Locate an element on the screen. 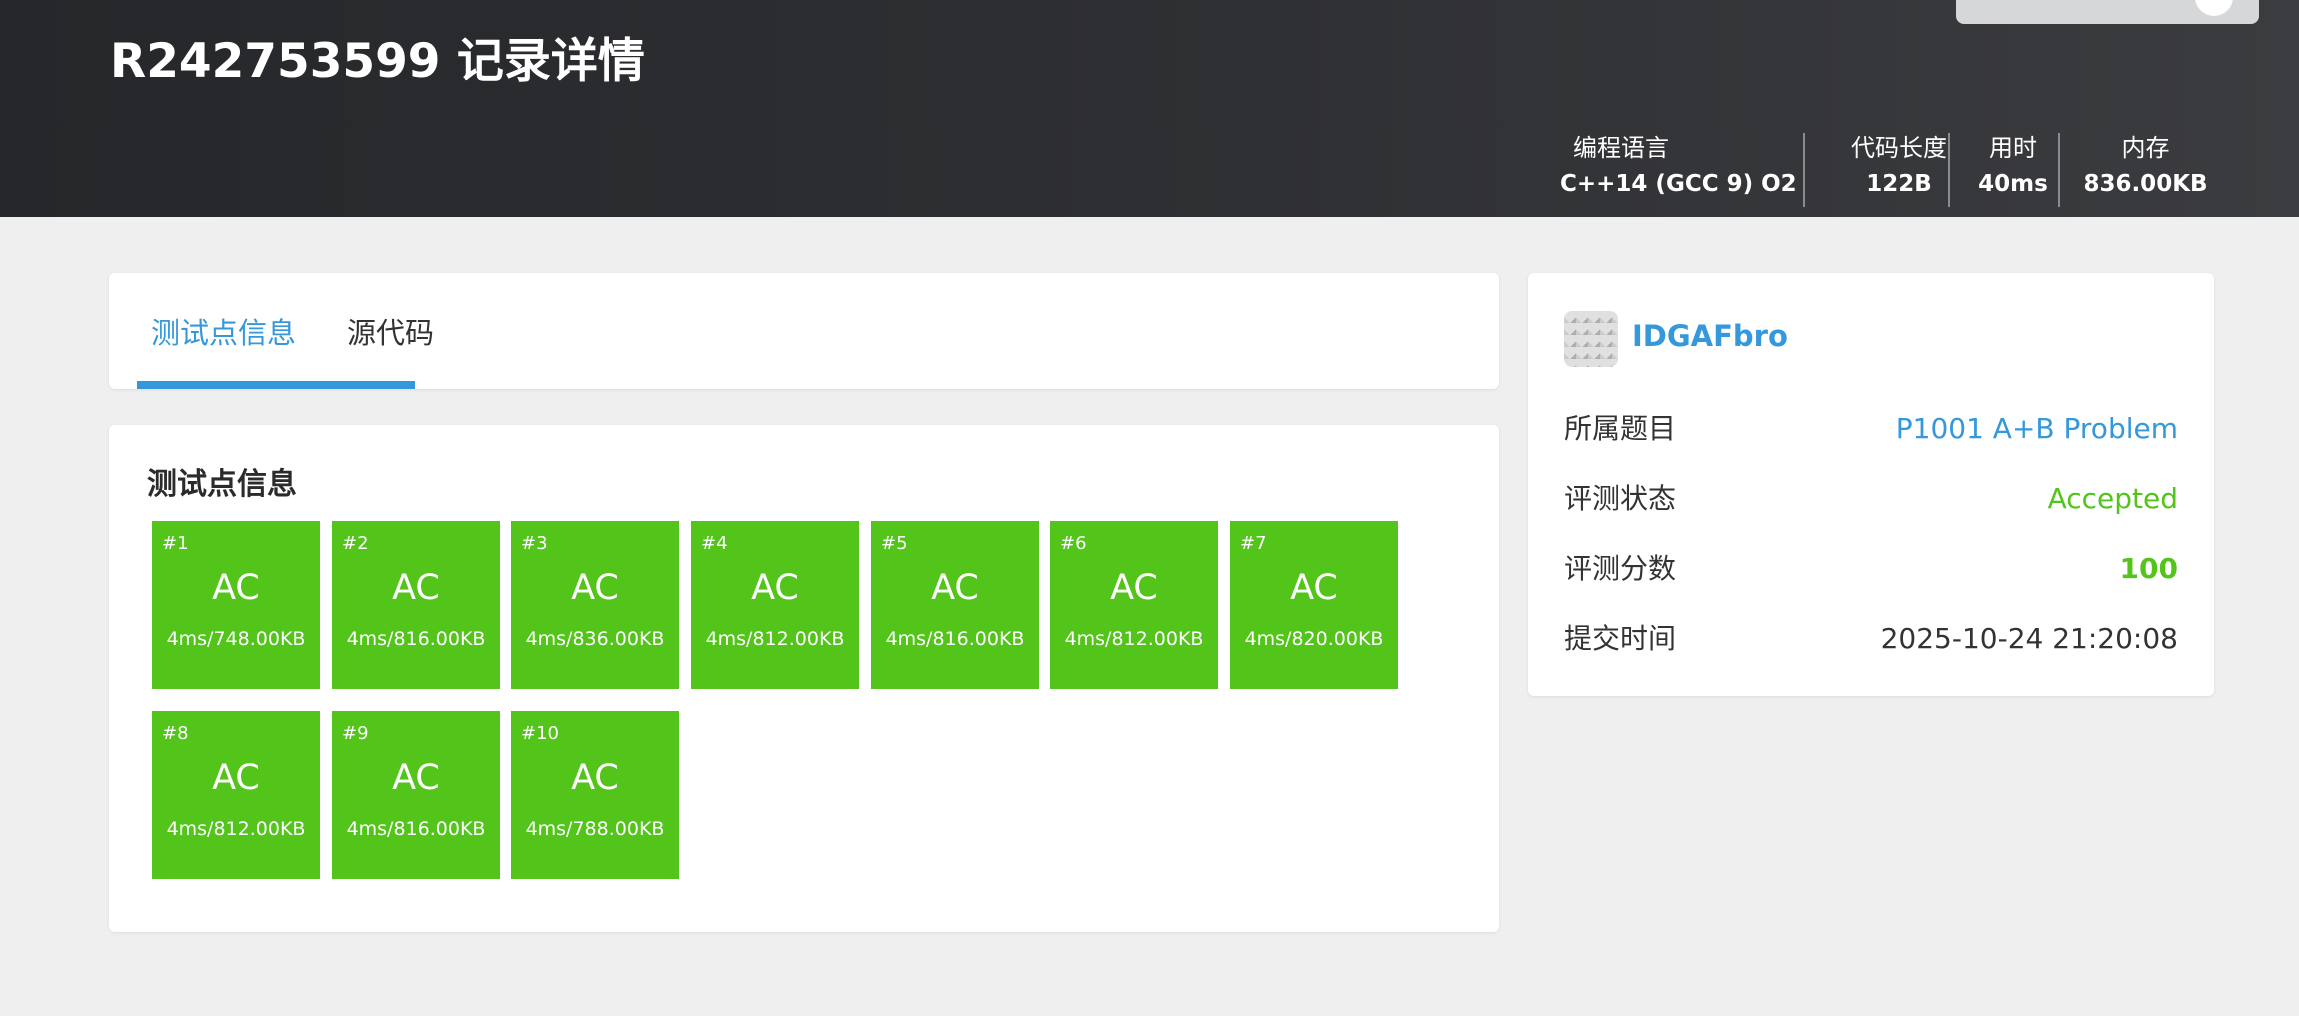 The width and height of the screenshot is (2299, 1016). stat-time: 用时 40ms is located at coordinates (2013, 169).